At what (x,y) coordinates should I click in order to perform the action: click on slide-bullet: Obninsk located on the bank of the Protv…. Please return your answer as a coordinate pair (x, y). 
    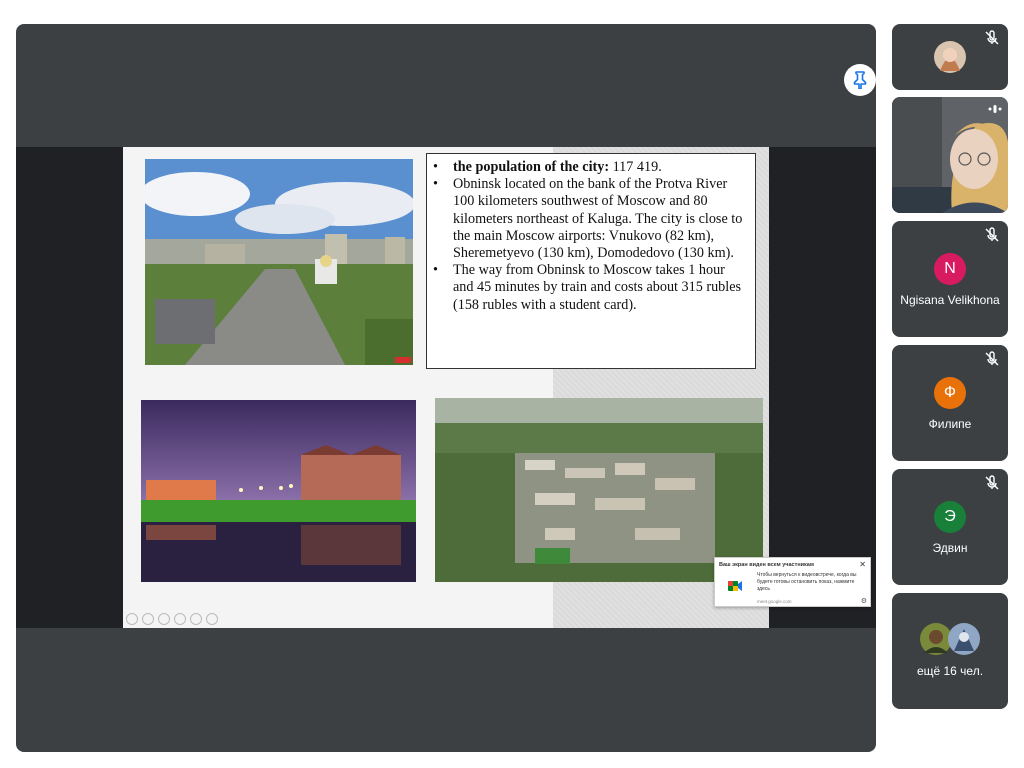
    Looking at the image, I should click on (590, 219).